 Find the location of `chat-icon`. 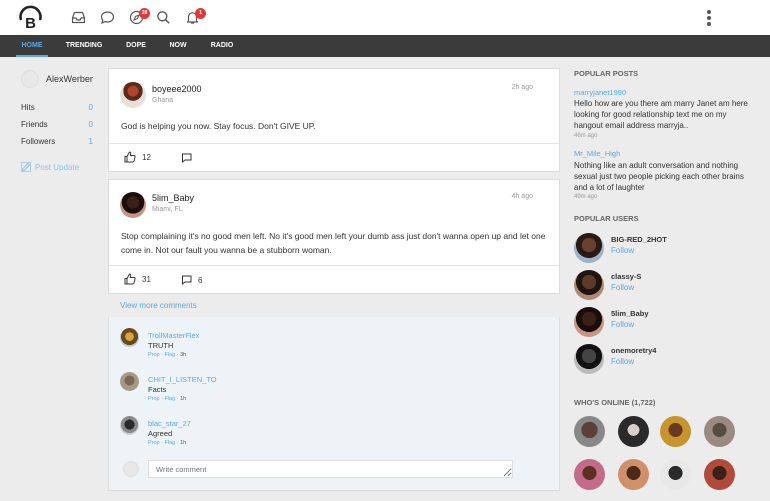

chat-icon is located at coordinates (107, 17).